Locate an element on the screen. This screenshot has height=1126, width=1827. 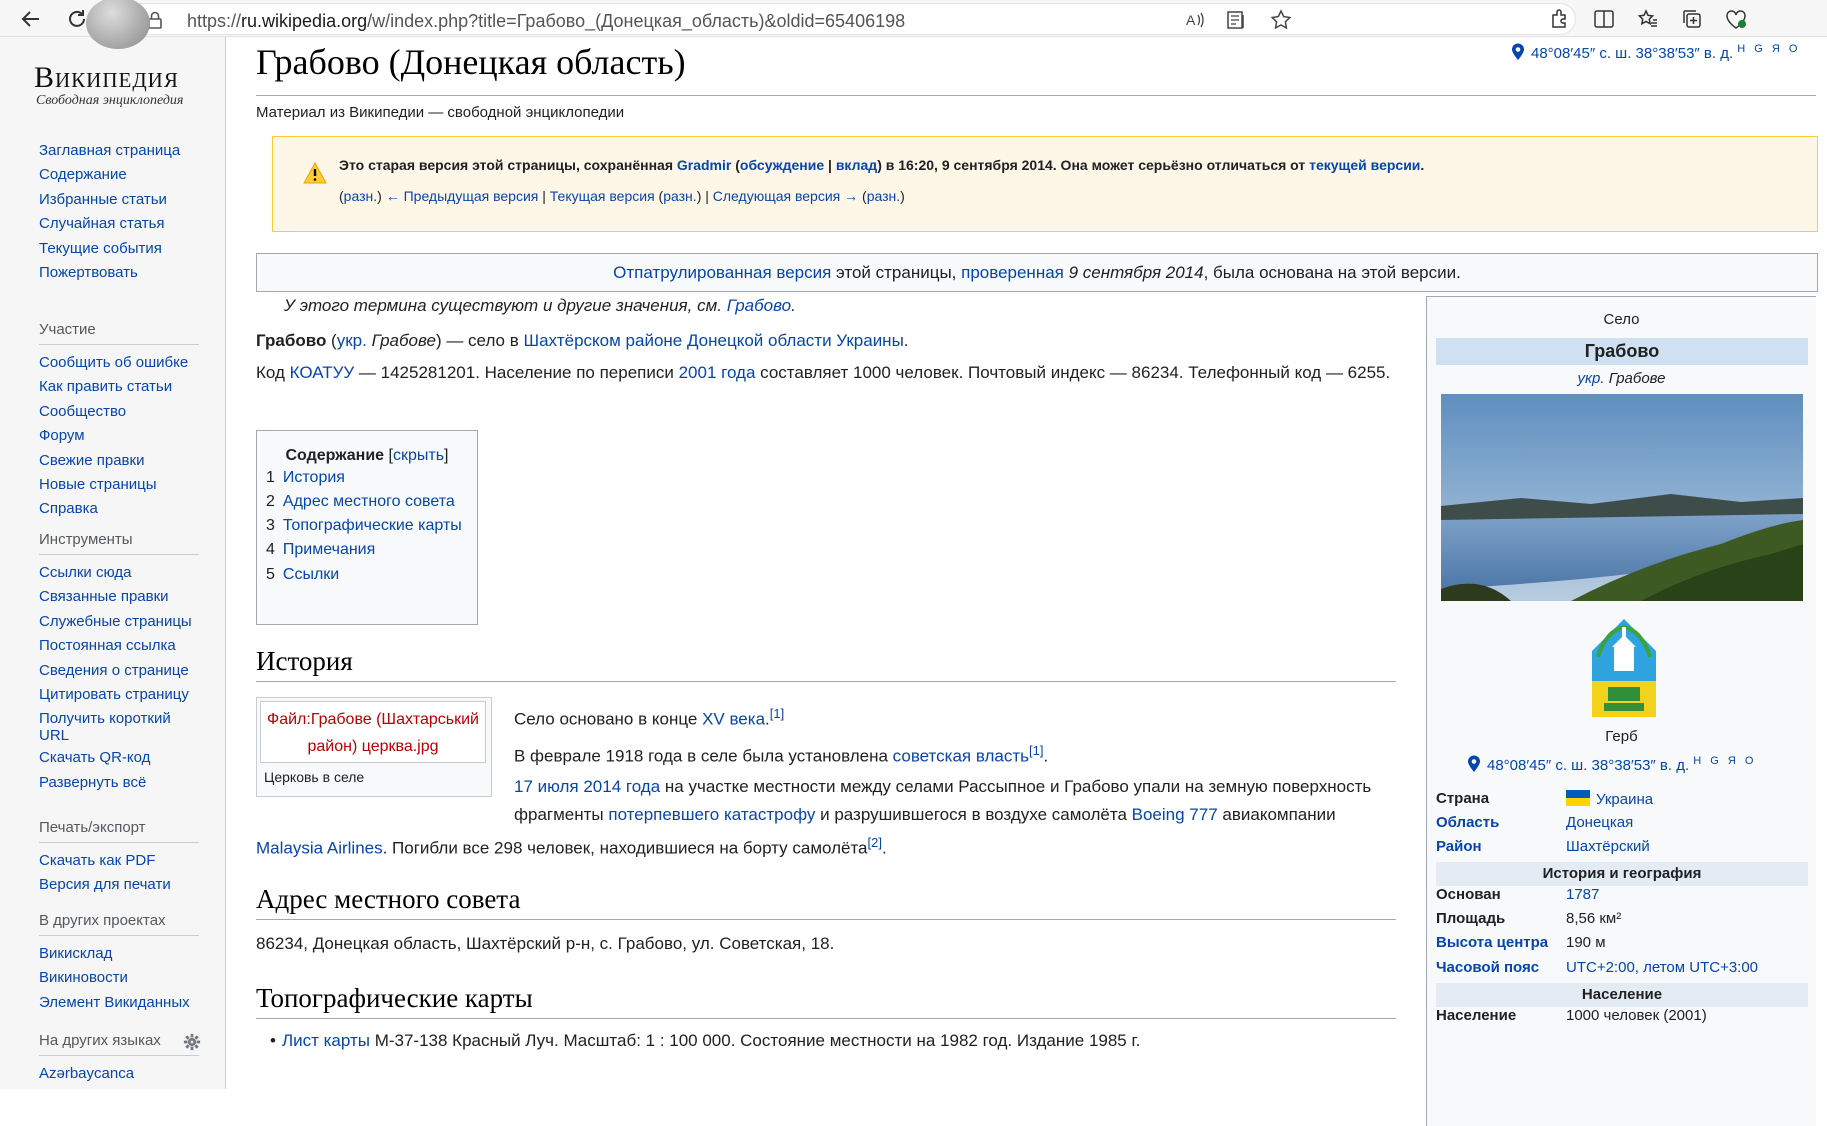
split-screen-icon is located at coordinates (1604, 19).